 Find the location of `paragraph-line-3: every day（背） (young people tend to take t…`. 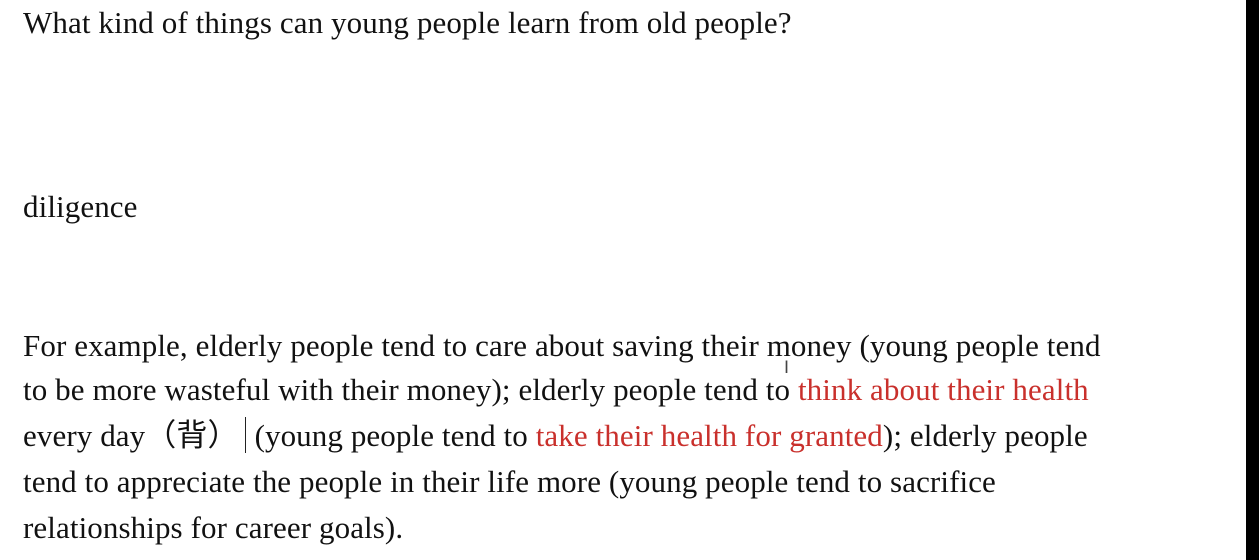

paragraph-line-3: every day（背） (young people tend to take t… is located at coordinates (555, 435).